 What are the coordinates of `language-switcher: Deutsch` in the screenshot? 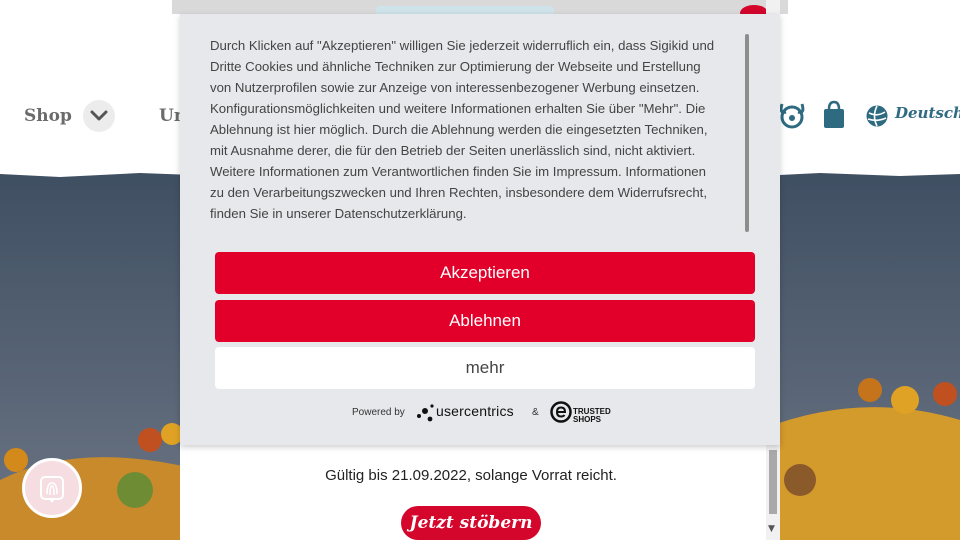 It's located at (927, 113).